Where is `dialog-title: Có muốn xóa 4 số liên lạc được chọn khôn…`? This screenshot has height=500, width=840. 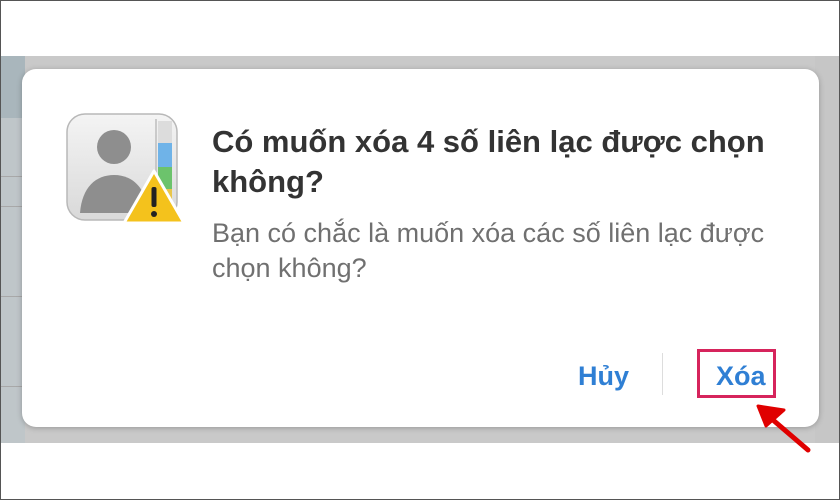 dialog-title: Có muốn xóa 4 số liên lạc được chọn khôn… is located at coordinates (488, 161).